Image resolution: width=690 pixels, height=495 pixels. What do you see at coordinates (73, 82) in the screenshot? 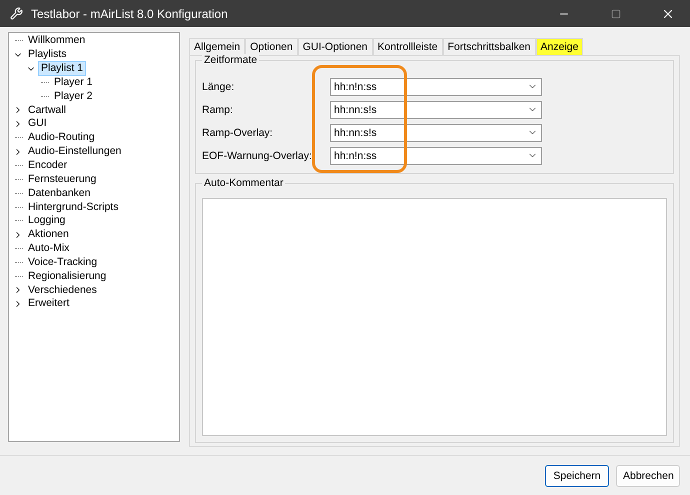
I see `tree-item: Player 1` at bounding box center [73, 82].